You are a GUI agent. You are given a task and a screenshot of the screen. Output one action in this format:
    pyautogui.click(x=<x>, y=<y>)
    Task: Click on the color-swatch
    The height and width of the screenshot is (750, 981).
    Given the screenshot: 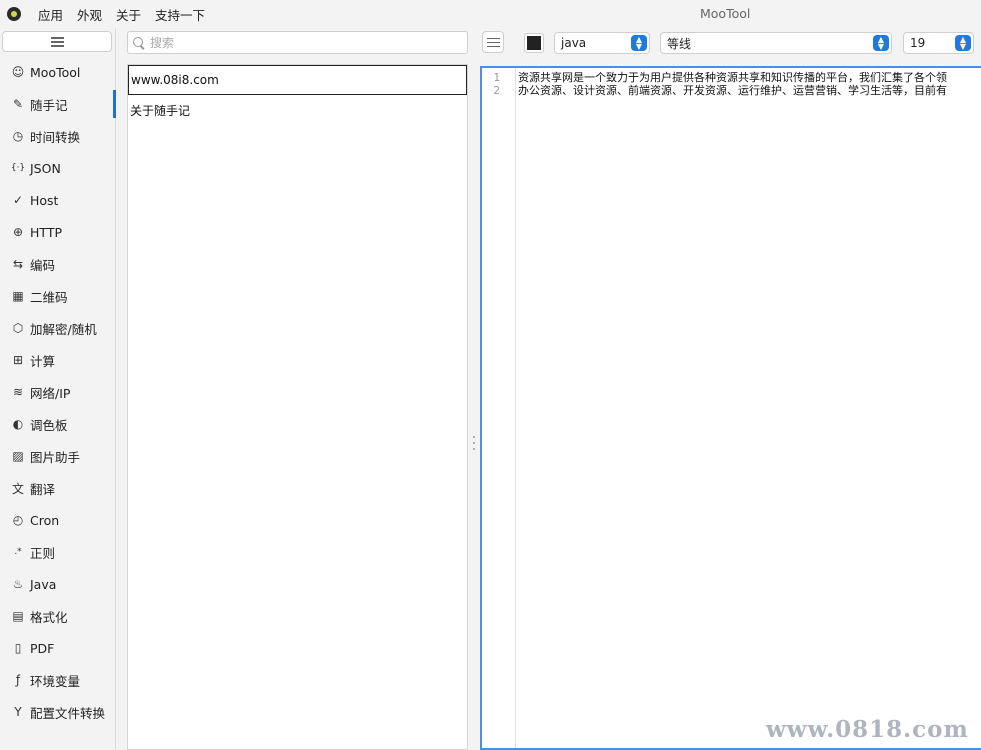 What is the action you would take?
    pyautogui.click(x=534, y=43)
    